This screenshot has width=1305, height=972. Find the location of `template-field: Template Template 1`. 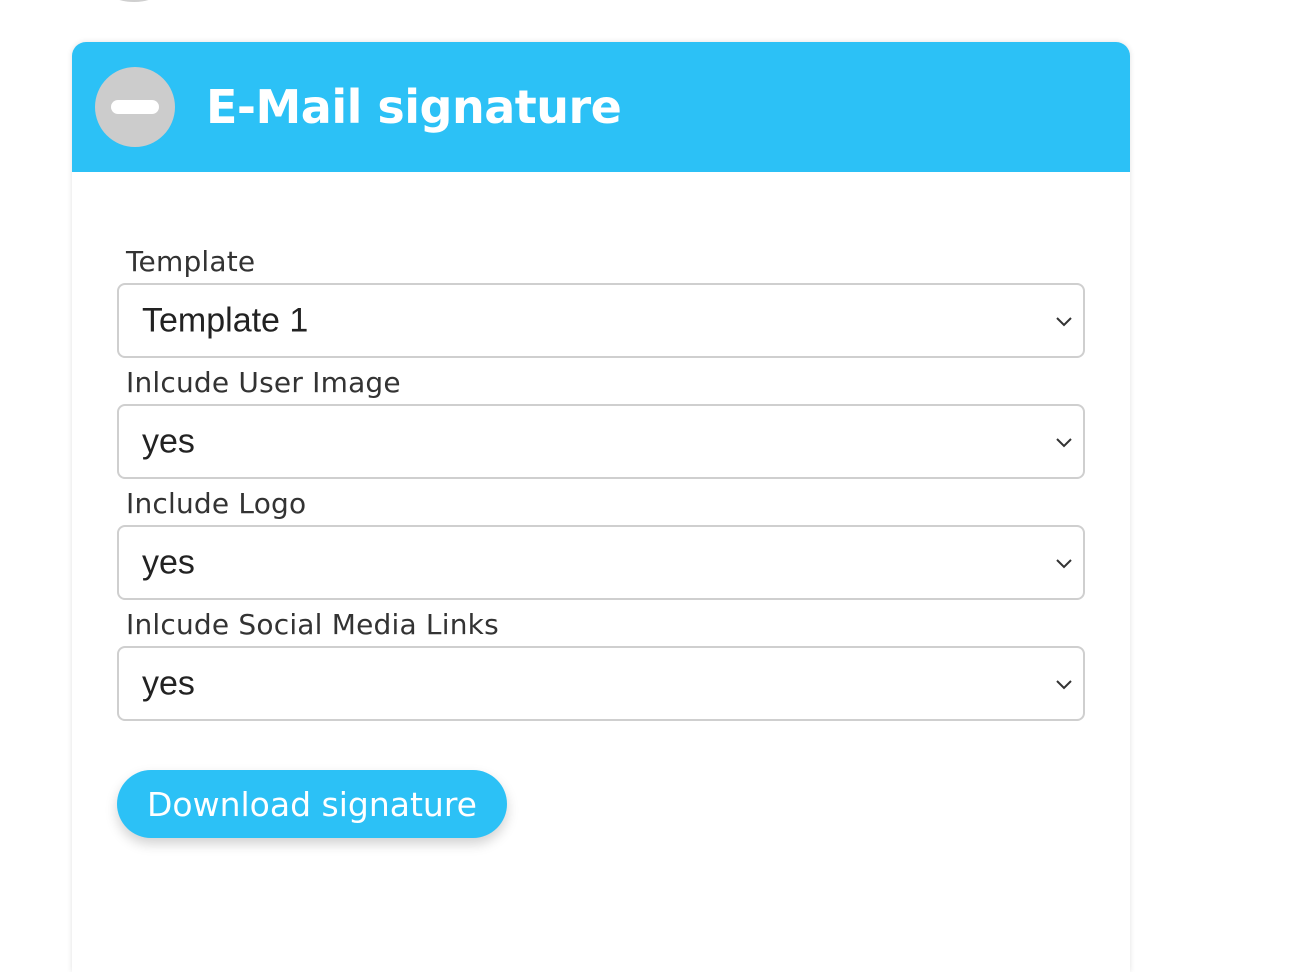

template-field: Template Template 1 is located at coordinates (601, 303).